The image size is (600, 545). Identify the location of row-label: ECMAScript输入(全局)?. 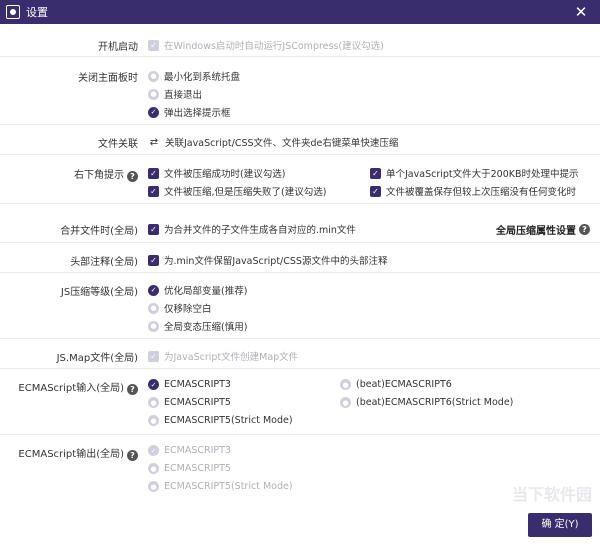
(69, 387).